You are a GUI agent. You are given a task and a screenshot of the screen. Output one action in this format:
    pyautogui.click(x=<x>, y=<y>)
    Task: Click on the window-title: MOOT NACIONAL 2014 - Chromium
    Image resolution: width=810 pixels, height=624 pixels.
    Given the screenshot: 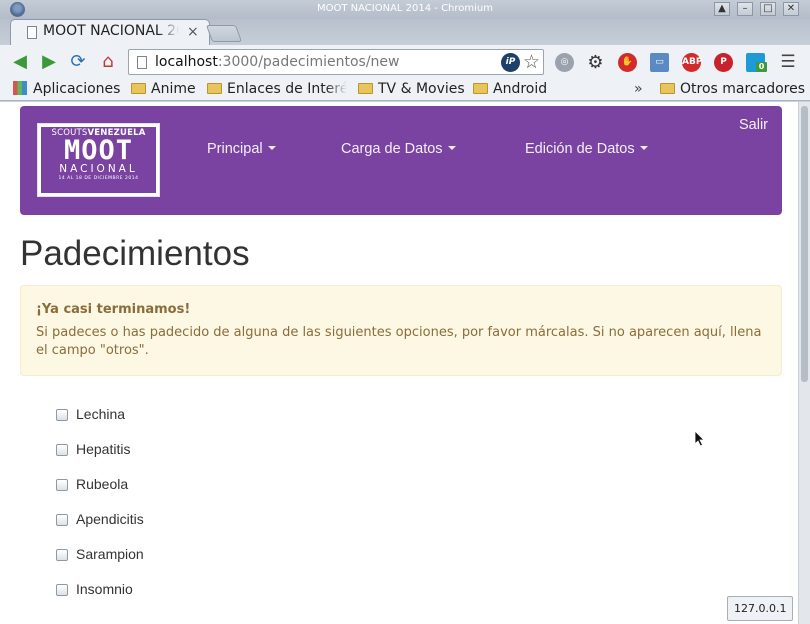 What is the action you would take?
    pyautogui.click(x=405, y=8)
    